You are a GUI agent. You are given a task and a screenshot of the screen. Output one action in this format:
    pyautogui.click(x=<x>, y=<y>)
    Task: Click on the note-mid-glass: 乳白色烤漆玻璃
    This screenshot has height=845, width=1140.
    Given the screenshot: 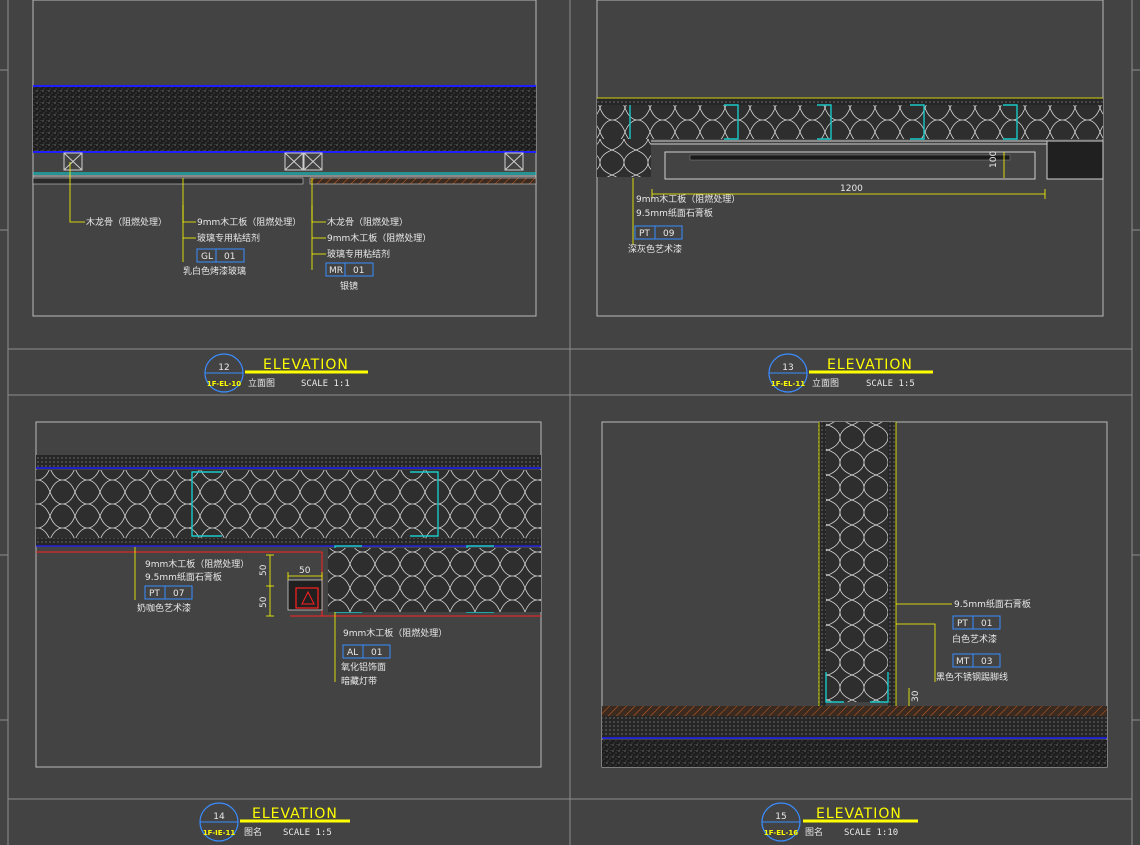 What is the action you would take?
    pyautogui.click(x=214, y=271)
    